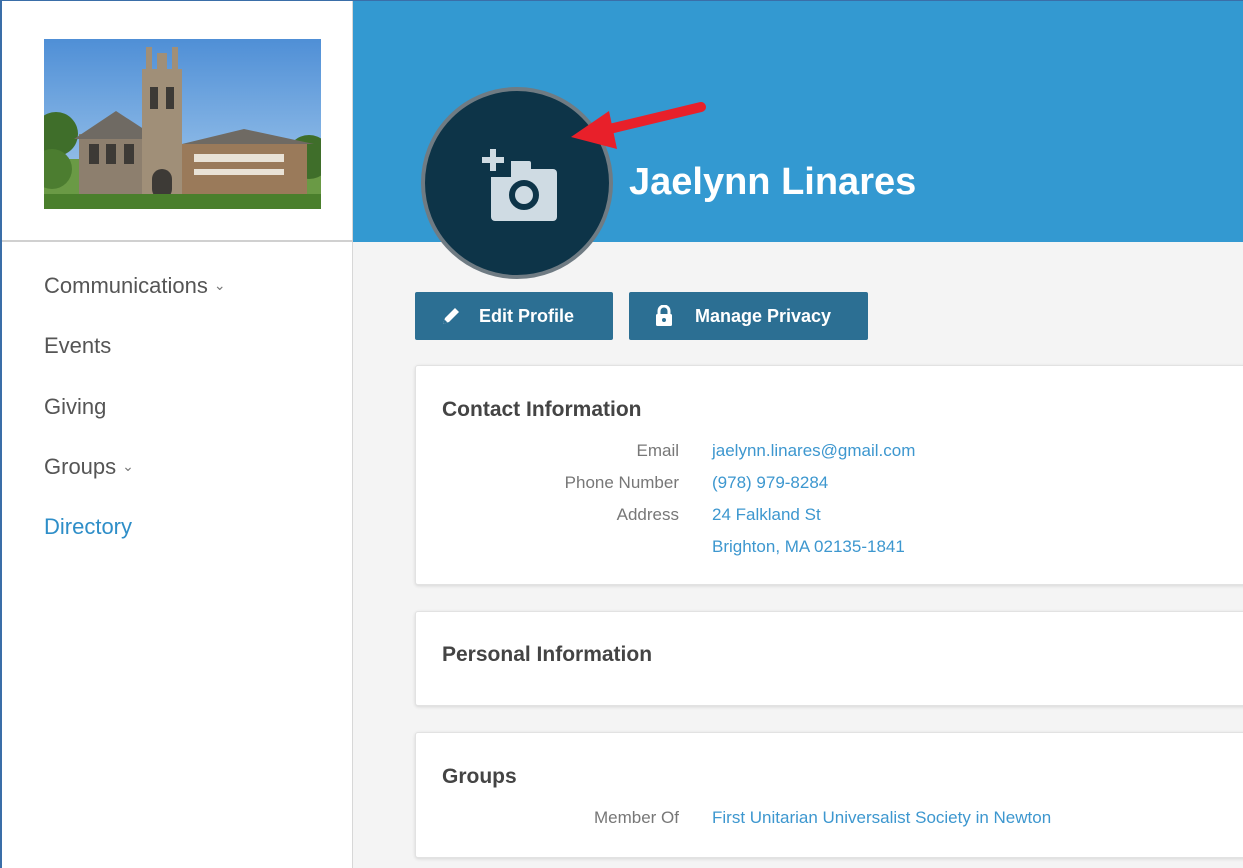 The image size is (1243, 868). I want to click on edit-profile-label: Edit Profile, so click(527, 315).